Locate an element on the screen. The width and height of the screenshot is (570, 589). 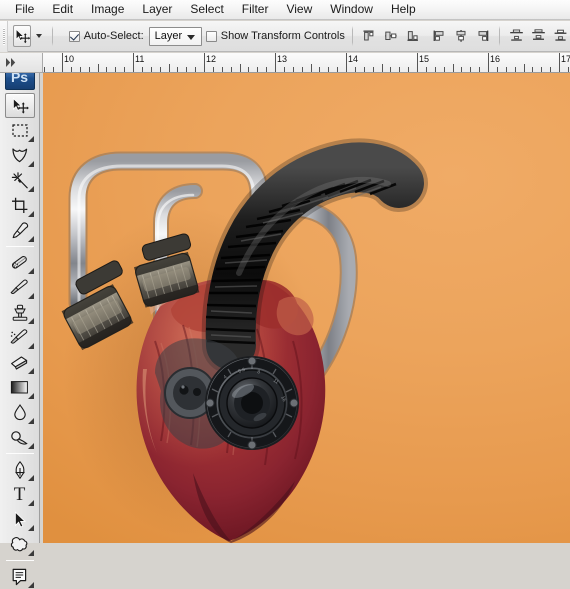
tool-pen is located at coordinates (20, 469).